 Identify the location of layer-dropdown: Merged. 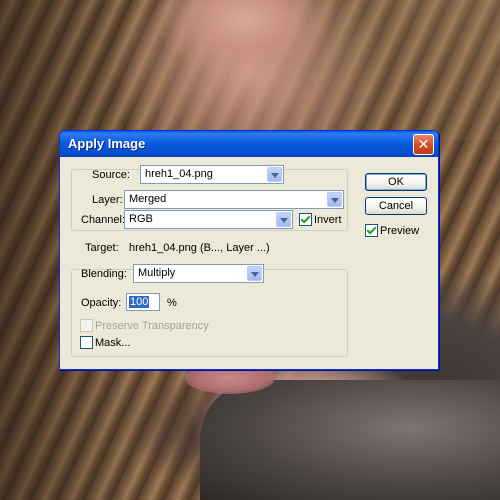
(234, 199).